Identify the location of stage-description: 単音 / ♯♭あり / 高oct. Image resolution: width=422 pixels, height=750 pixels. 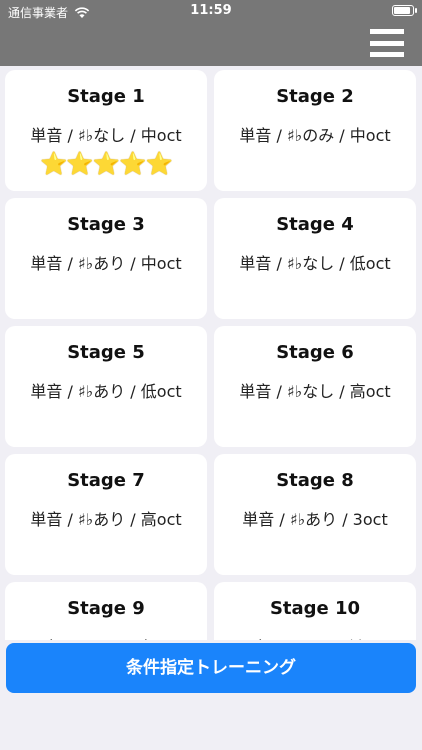
(106, 519).